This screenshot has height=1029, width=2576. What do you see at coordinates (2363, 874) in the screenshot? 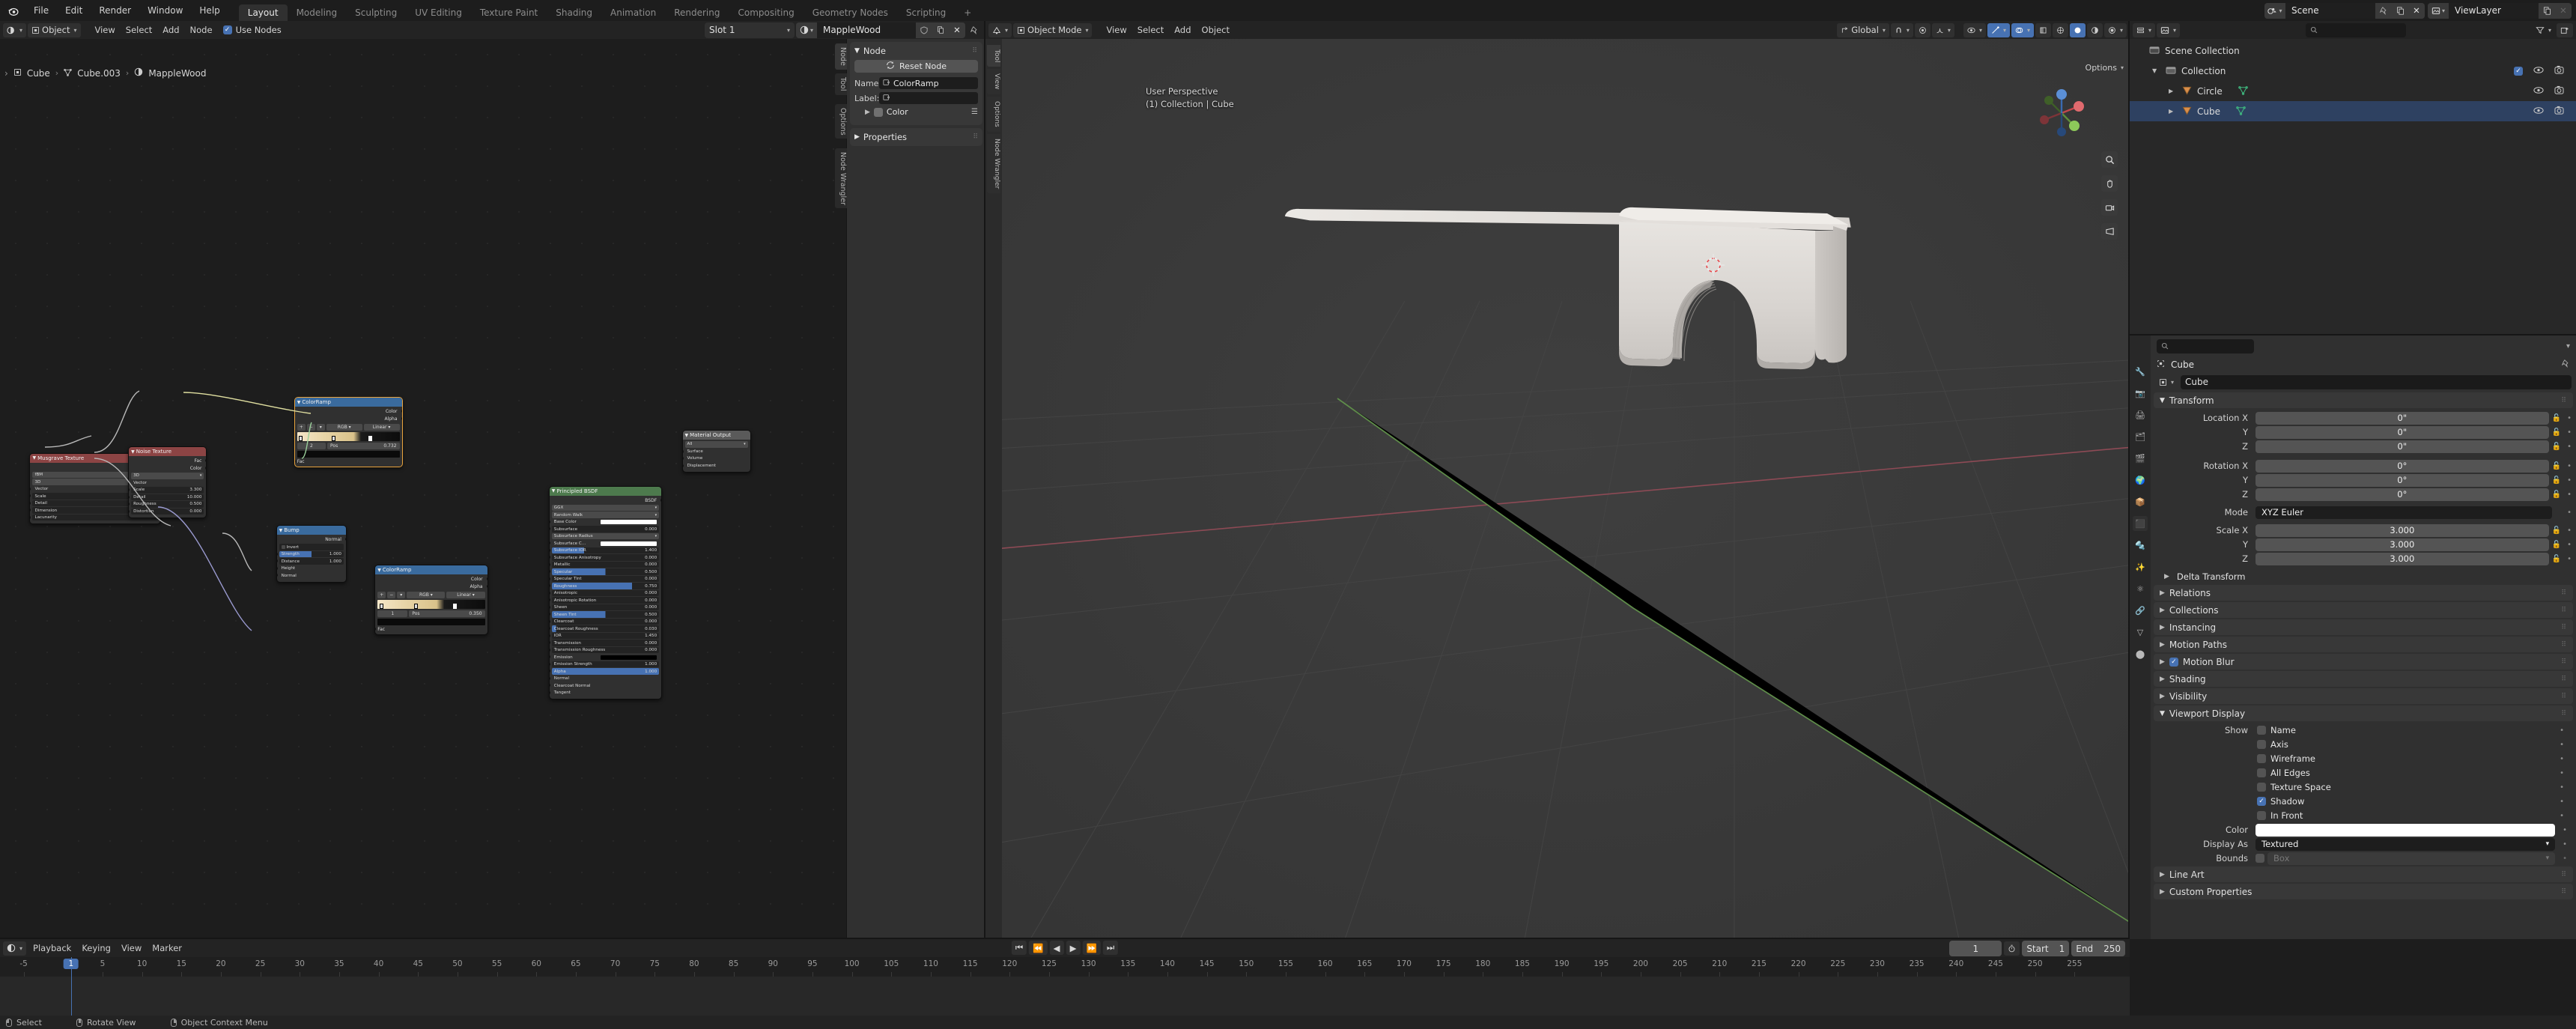
I see `panel-header-line-art: ▶ Line Art ⠿` at bounding box center [2363, 874].